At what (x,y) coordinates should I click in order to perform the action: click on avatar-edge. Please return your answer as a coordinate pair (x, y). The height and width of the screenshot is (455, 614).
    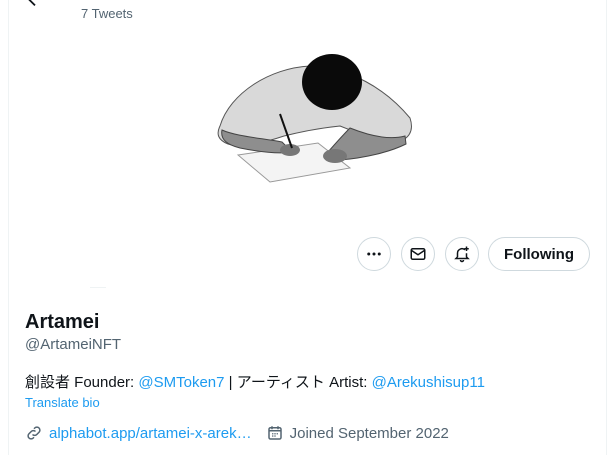
    Looking at the image, I should click on (98, 287).